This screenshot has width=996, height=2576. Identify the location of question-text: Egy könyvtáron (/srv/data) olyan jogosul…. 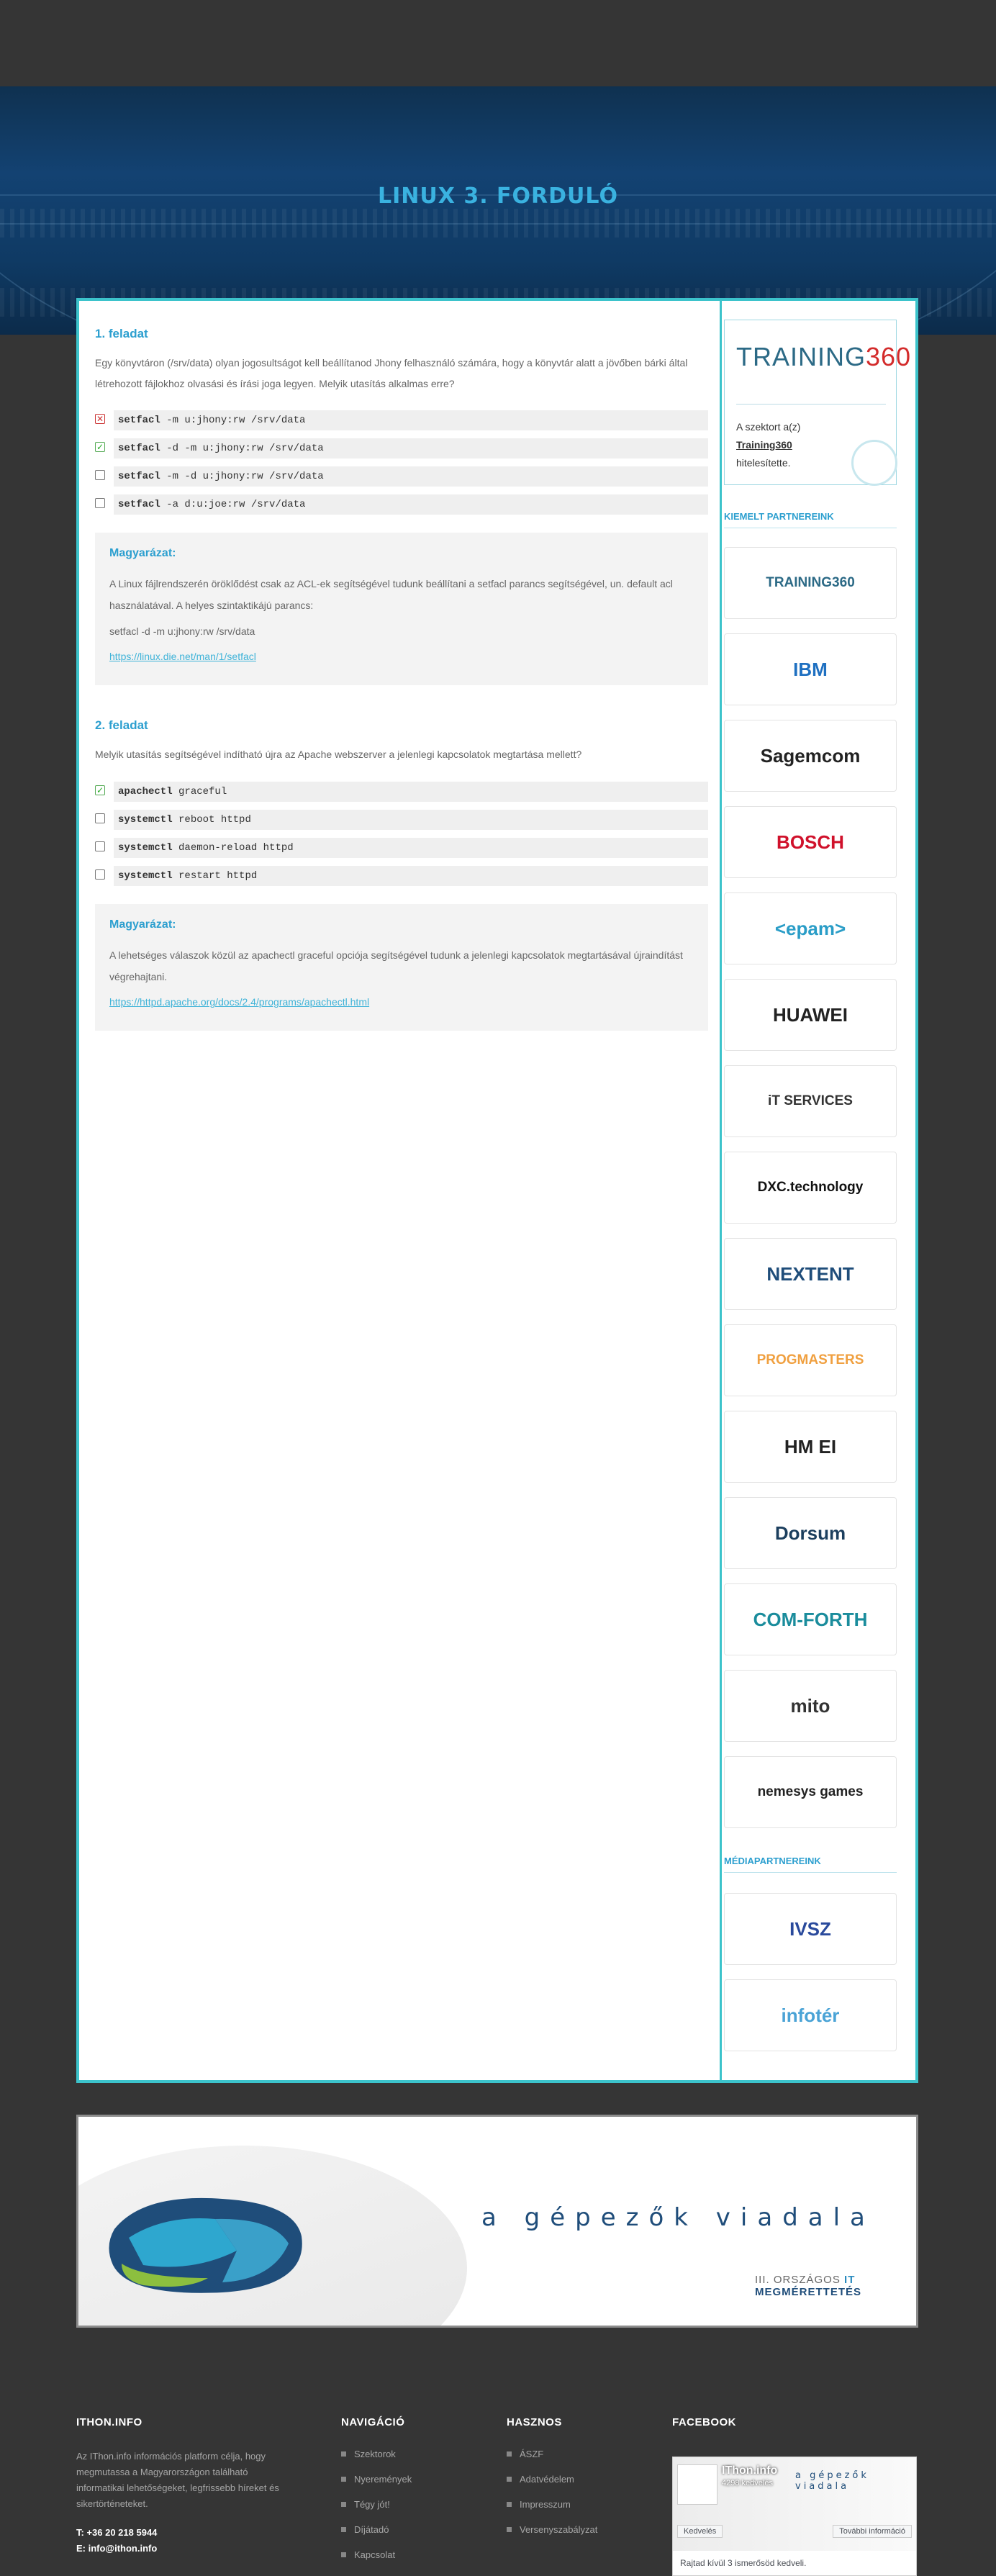
(391, 373).